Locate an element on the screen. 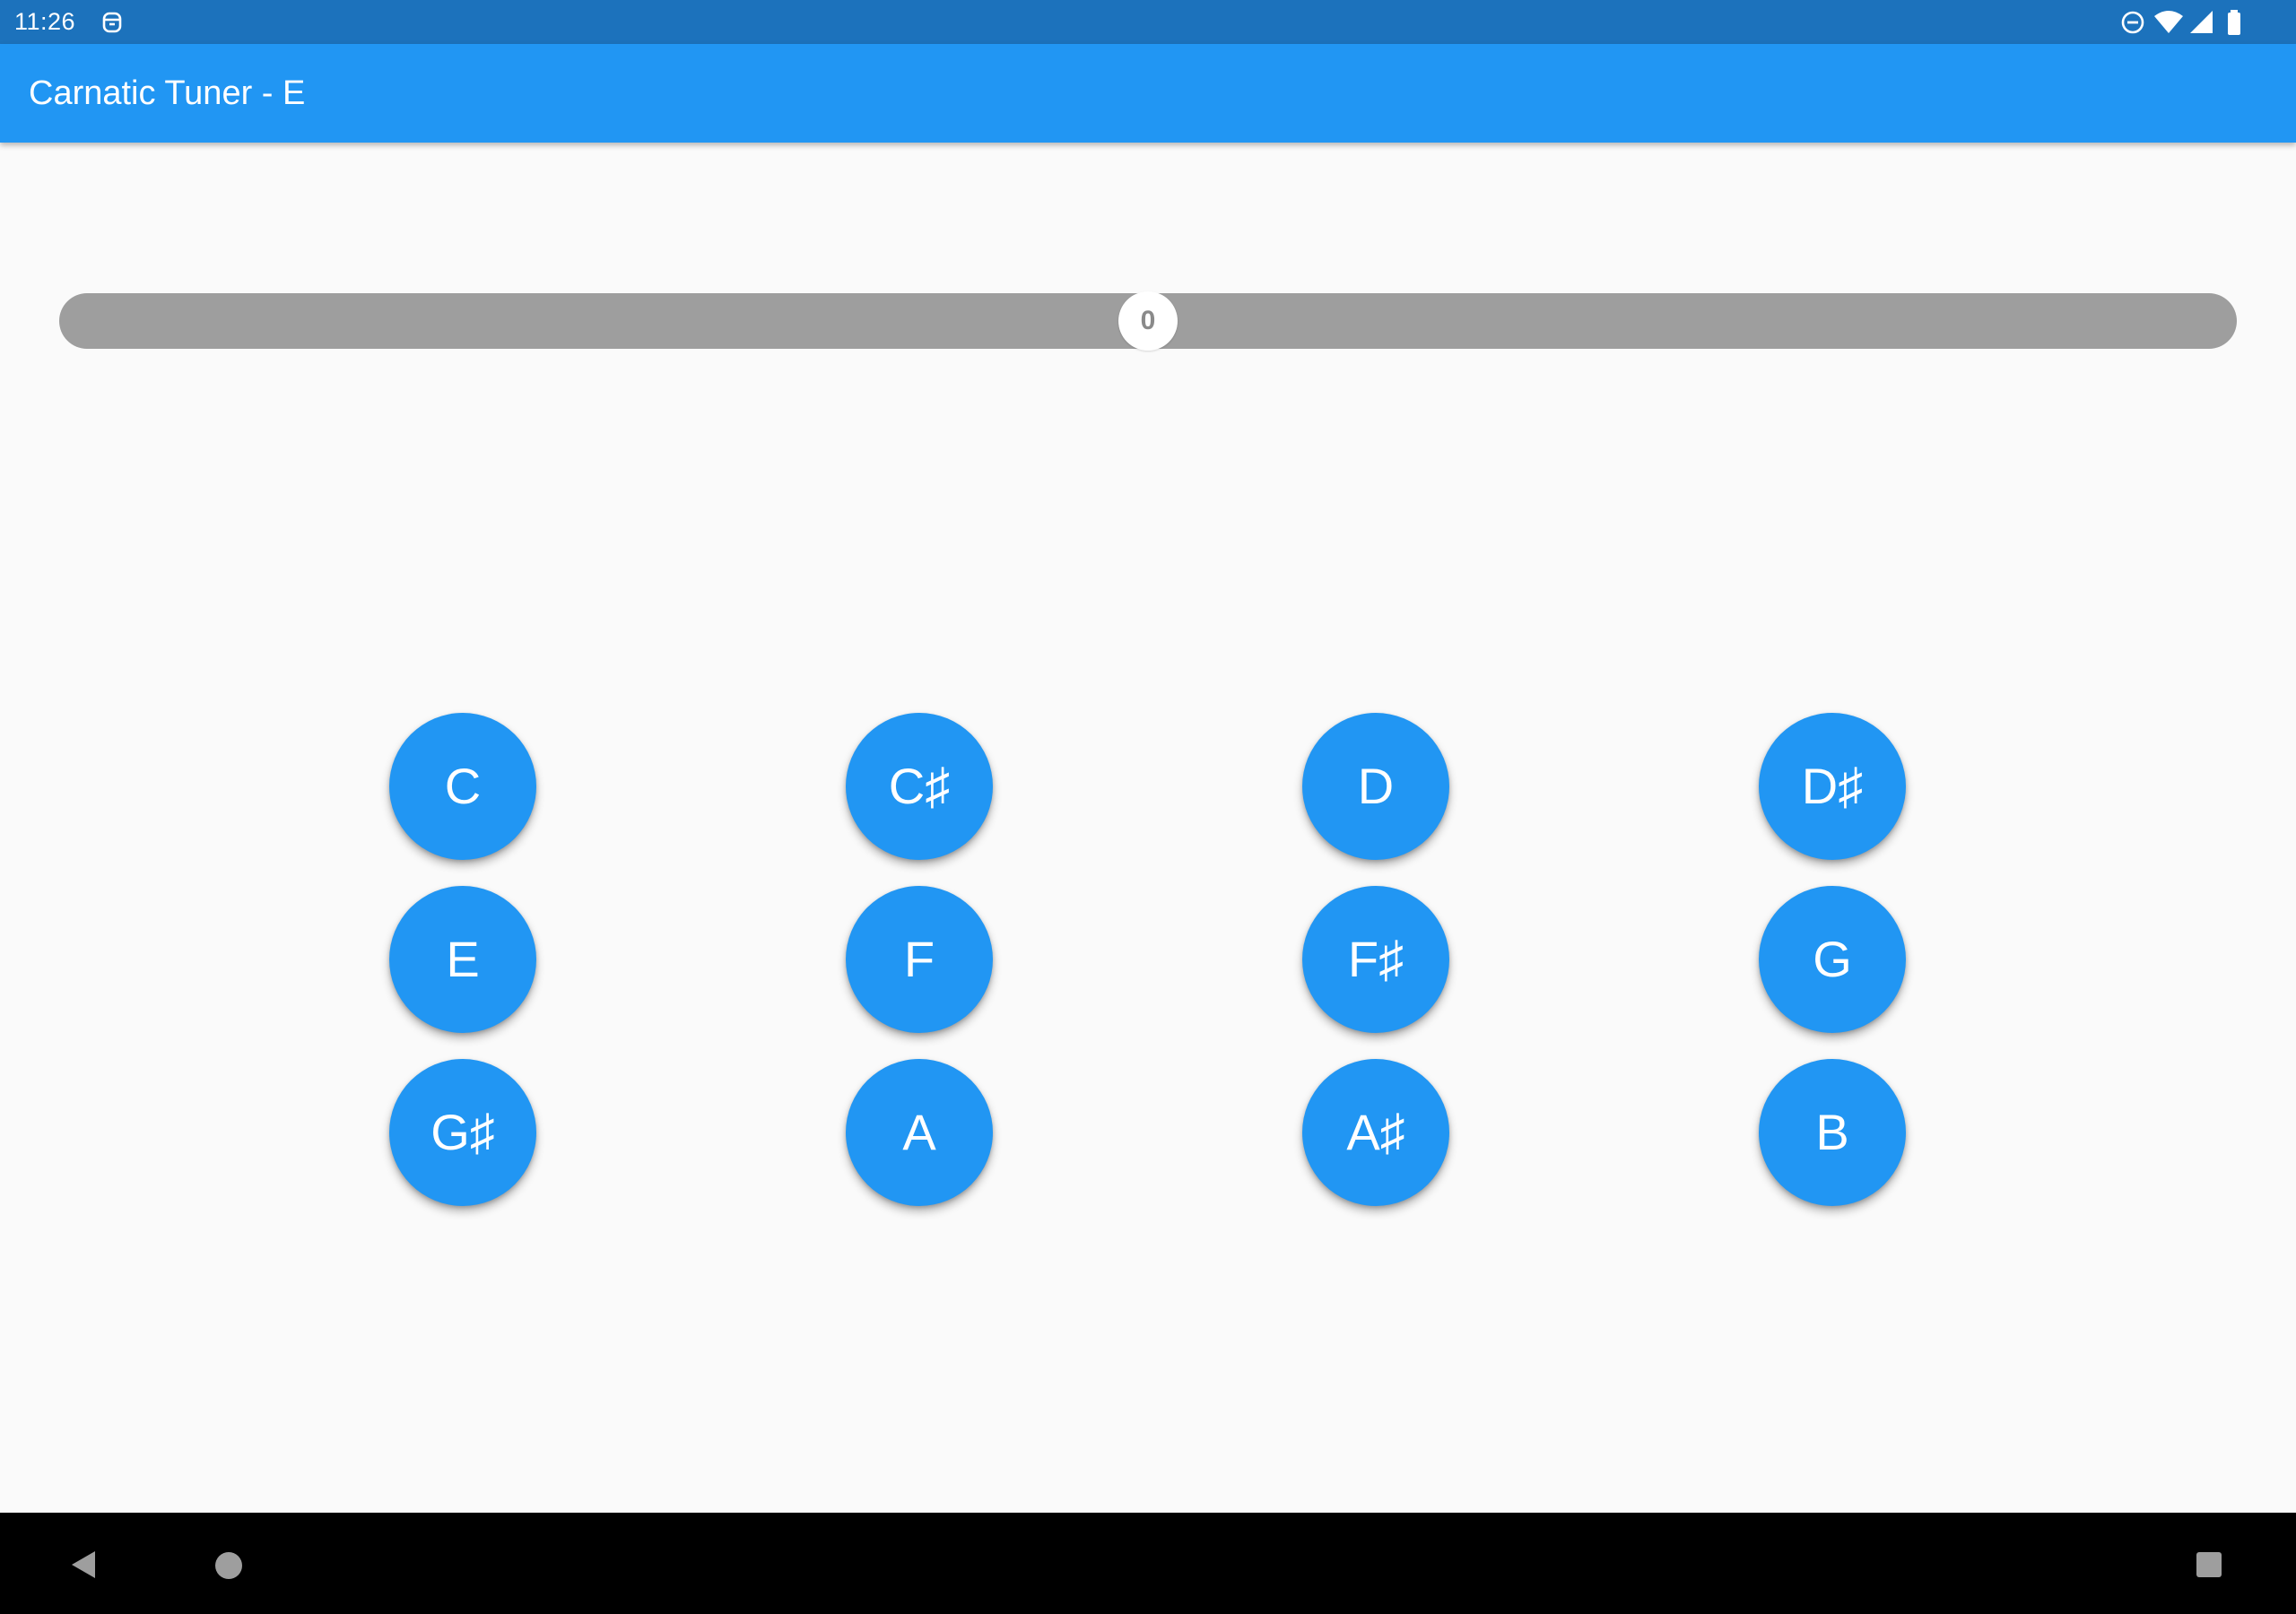 This screenshot has width=2296, height=1614. status-bar: 11:26 is located at coordinates (1148, 22).